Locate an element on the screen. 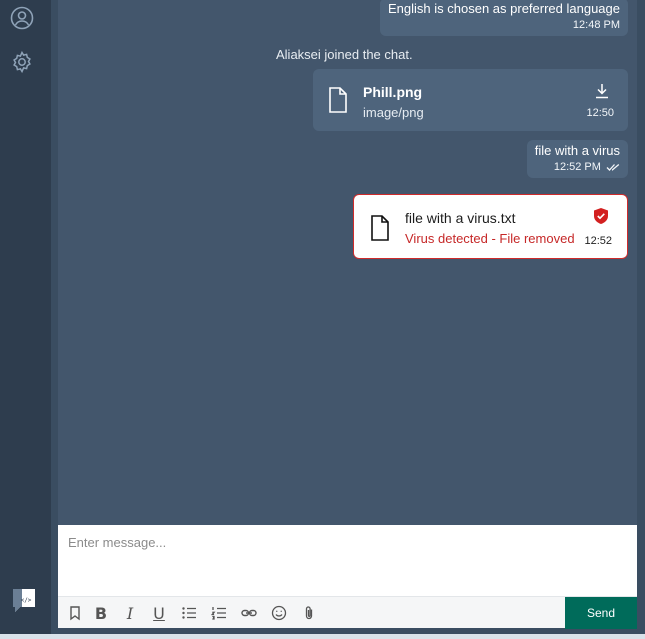  user-circle-icon is located at coordinates (22, 18).